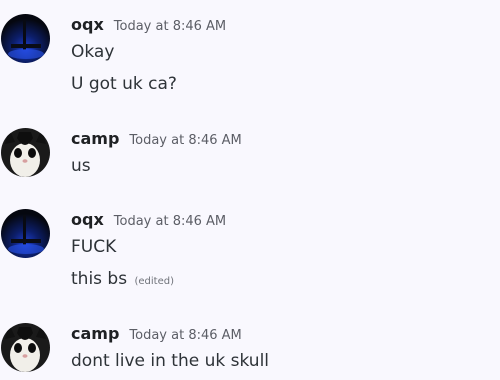 The height and width of the screenshot is (380, 500). What do you see at coordinates (124, 84) in the screenshot?
I see `message-text: U got uk ca?` at bounding box center [124, 84].